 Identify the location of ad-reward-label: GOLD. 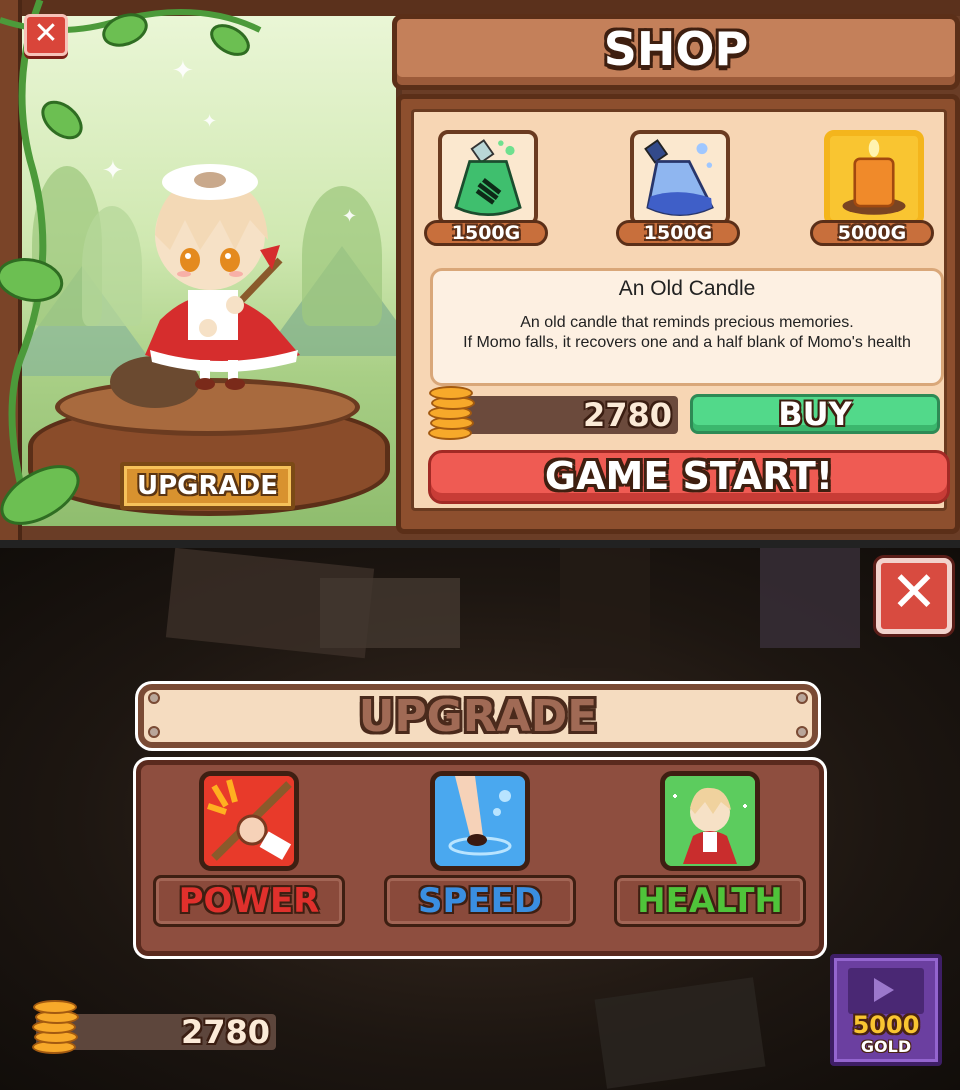
(886, 1046).